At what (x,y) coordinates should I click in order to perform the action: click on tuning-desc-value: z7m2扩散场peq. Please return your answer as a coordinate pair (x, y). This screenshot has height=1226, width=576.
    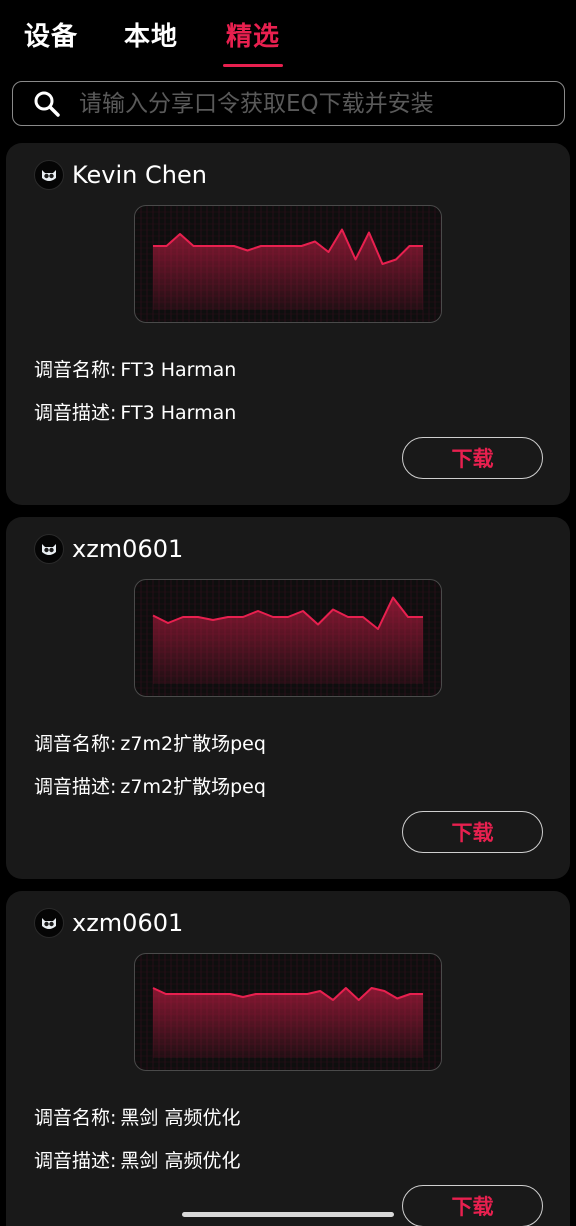
    Looking at the image, I should click on (193, 787).